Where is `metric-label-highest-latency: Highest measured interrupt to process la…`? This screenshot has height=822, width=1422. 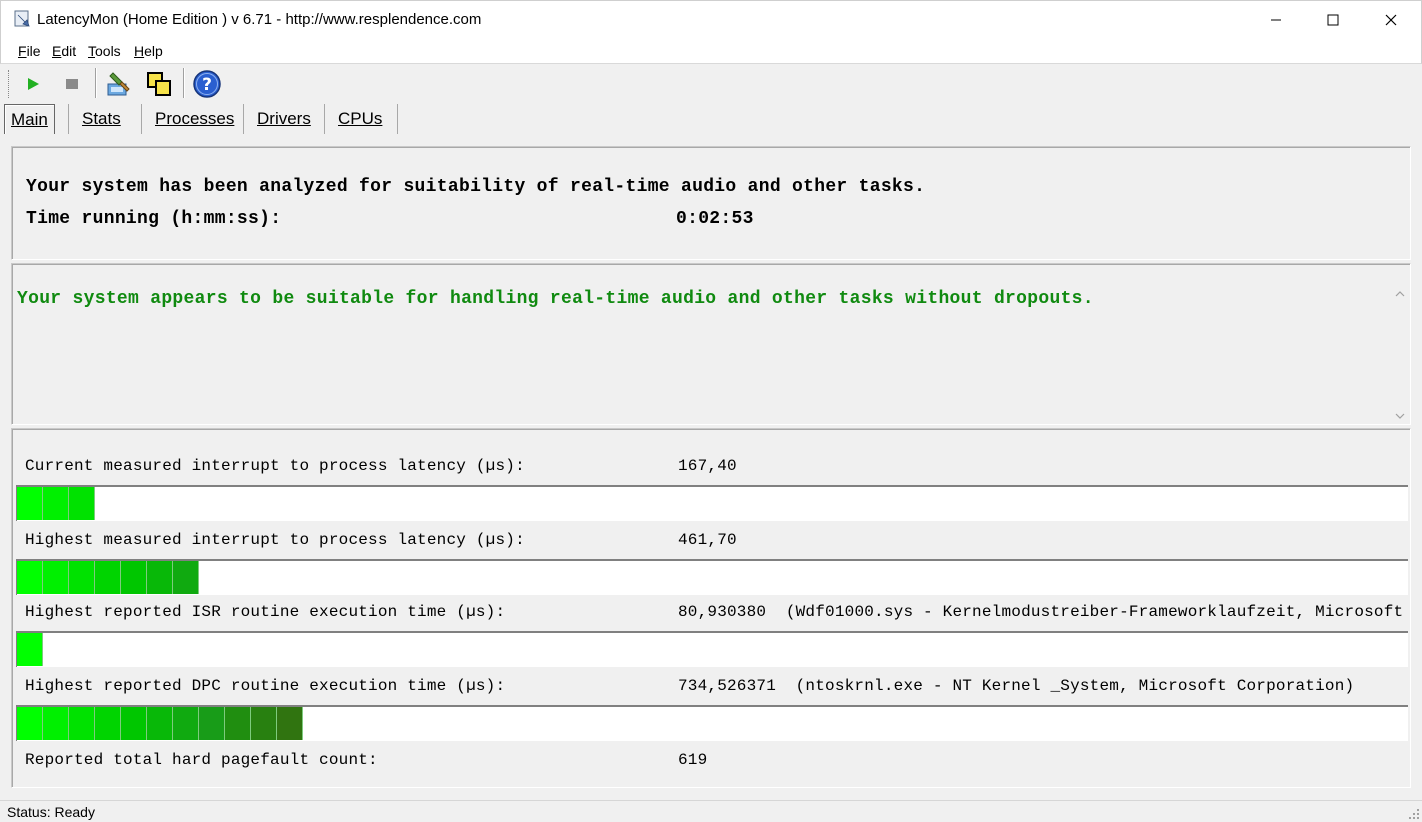
metric-label-highest-latency: Highest measured interrupt to process la… is located at coordinates (275, 540).